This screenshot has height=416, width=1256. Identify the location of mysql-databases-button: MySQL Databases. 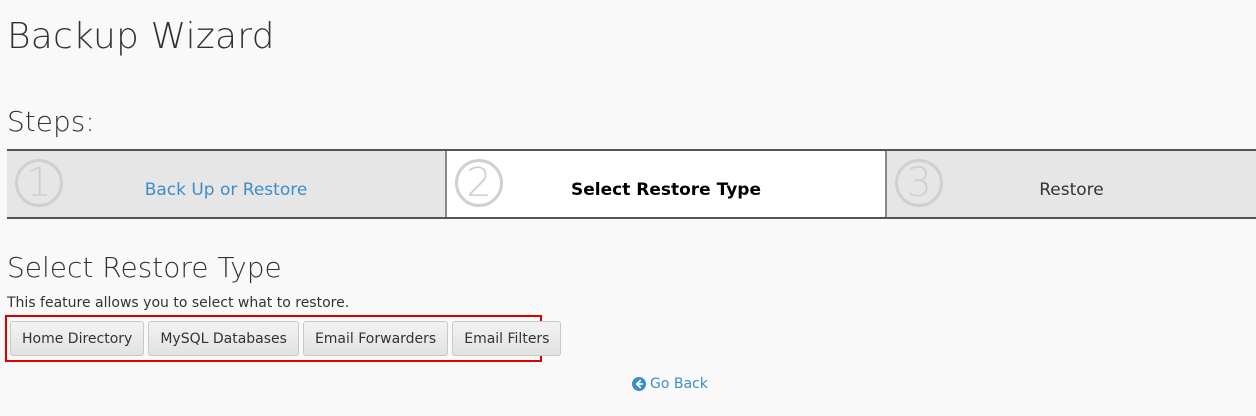
(223, 338).